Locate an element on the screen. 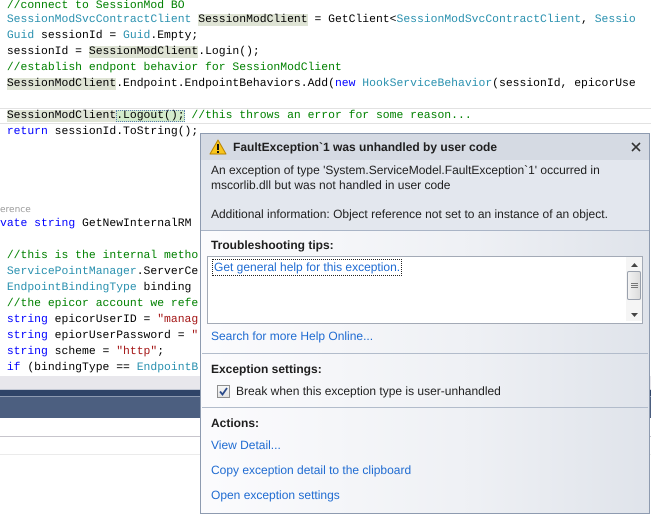 This screenshot has height=515, width=651. checkbox-label: Break when this exception type is user-unhandled is located at coordinates (368, 391).